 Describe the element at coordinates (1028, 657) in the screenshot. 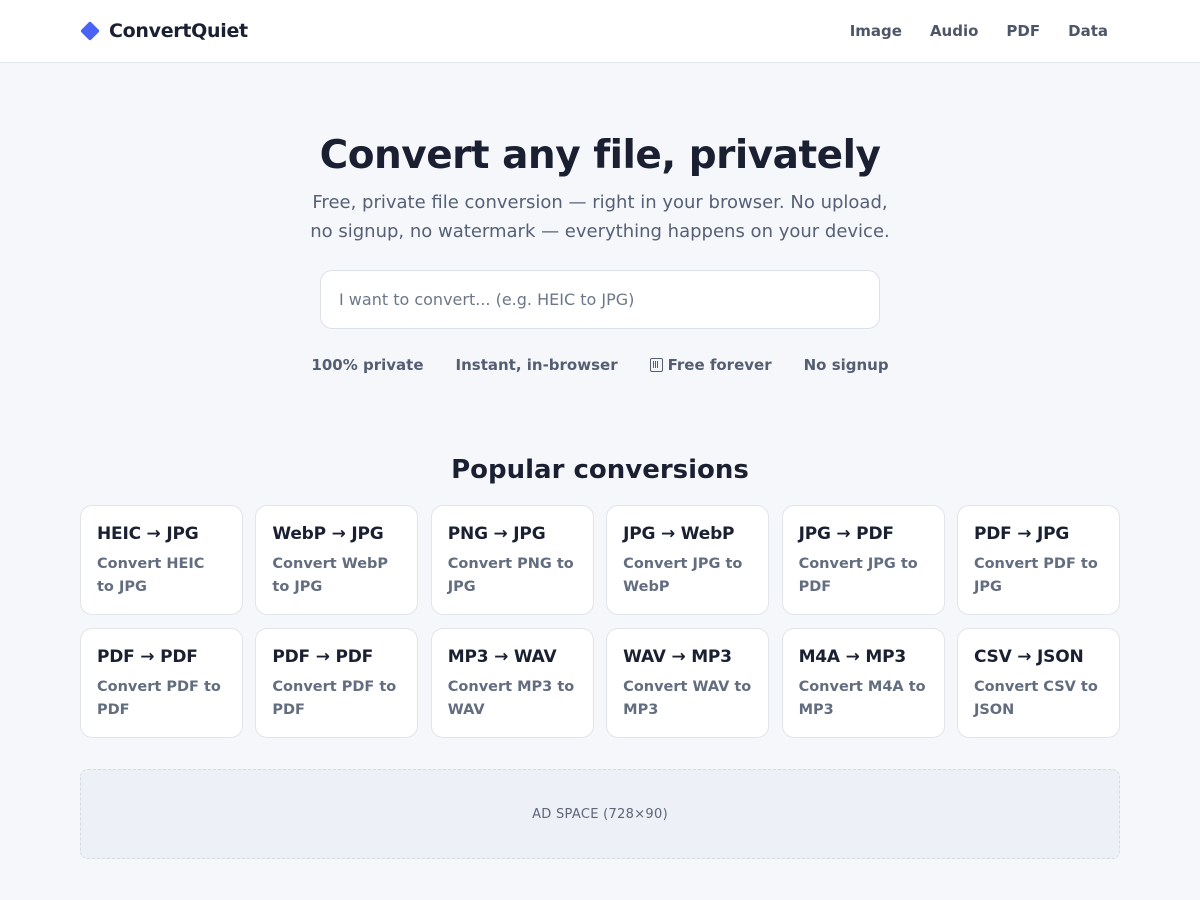

I see `card-title: CSV → JSON` at that location.